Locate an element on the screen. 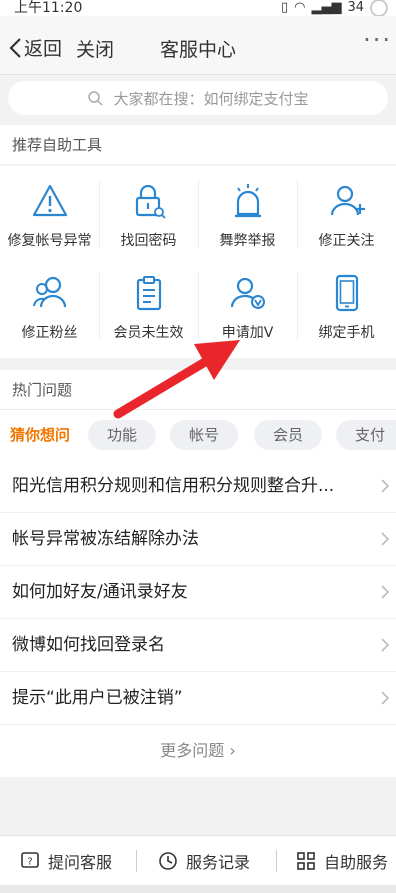  signal-icon: ▂▄▆ is located at coordinates (326, 7).